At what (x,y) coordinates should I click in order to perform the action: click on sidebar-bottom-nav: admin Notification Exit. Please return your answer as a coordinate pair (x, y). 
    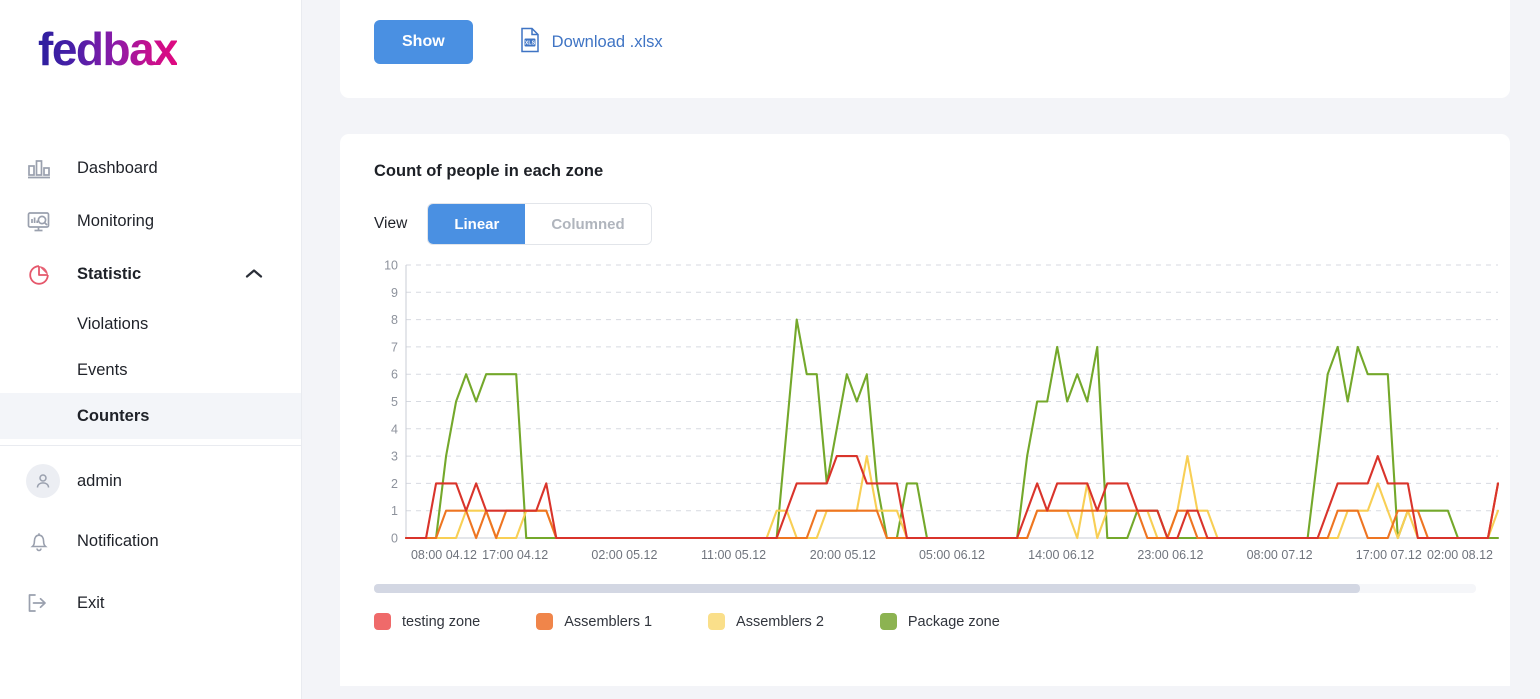
    Looking at the image, I should click on (150, 543).